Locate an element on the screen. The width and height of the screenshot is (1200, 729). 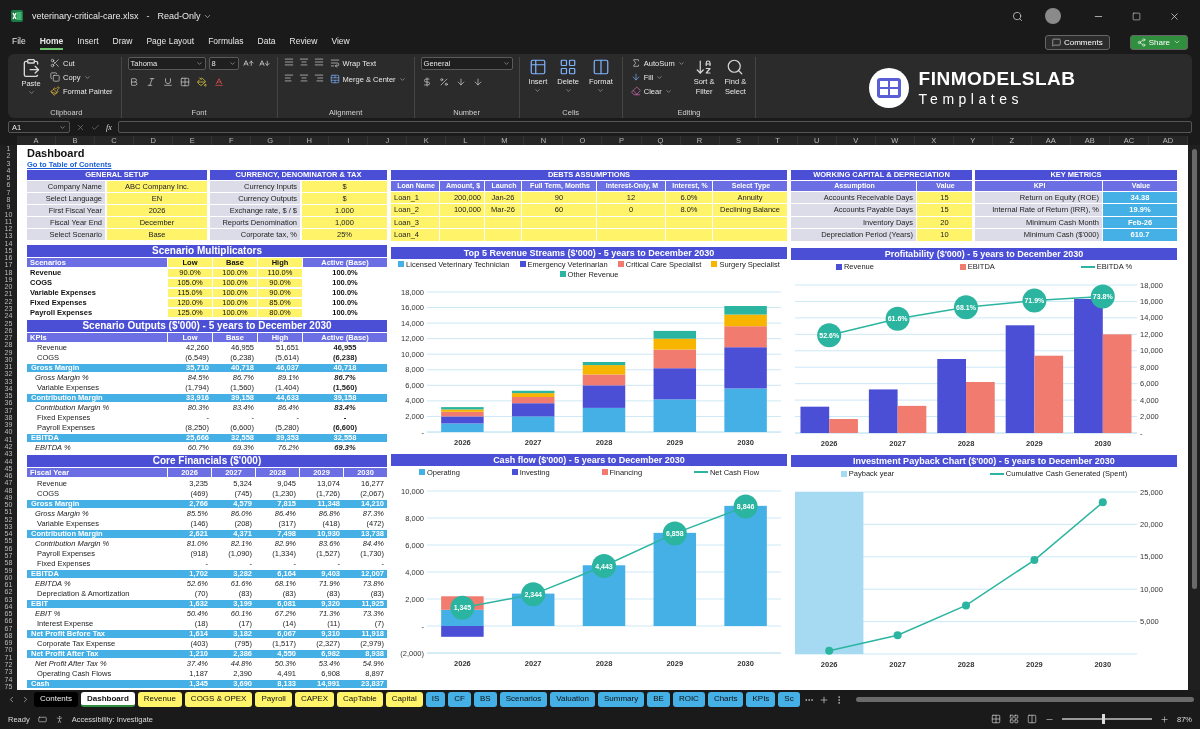
sheet-tab: Payroll is located at coordinates (273, 699).